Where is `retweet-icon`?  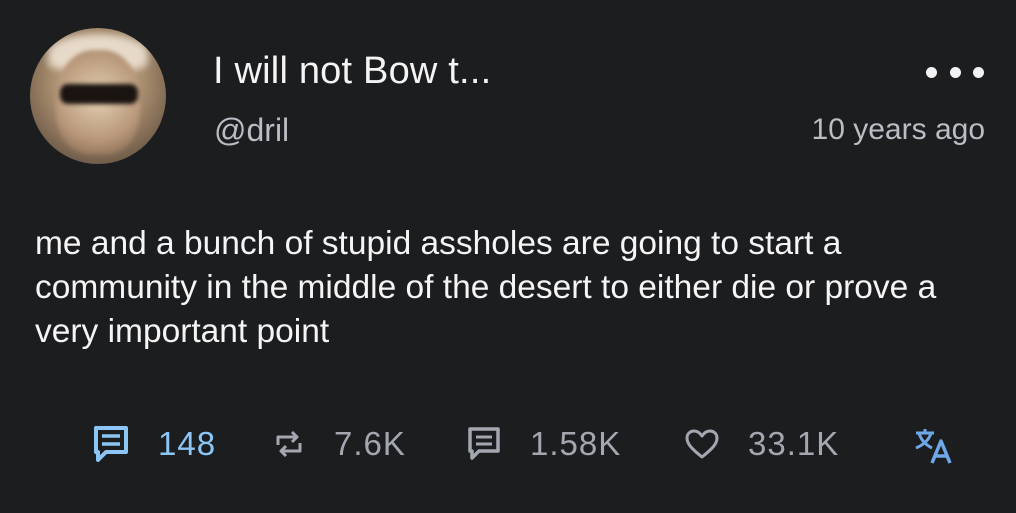
retweet-icon is located at coordinates (289, 444).